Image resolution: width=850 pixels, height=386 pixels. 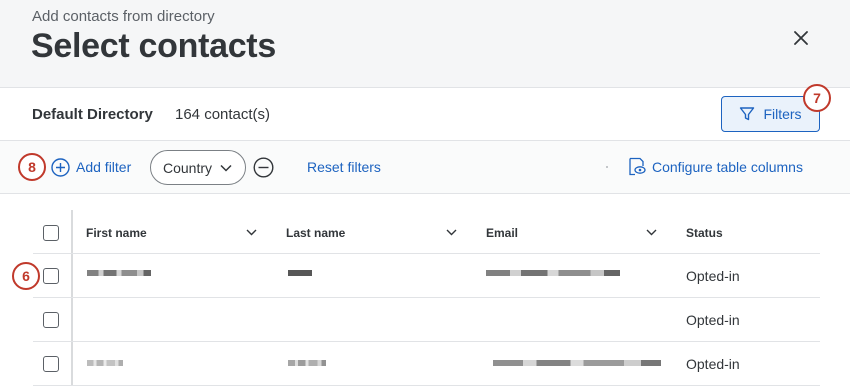 What do you see at coordinates (123, 16) in the screenshot?
I see `dialog-subtitle: Add contacts from directory` at bounding box center [123, 16].